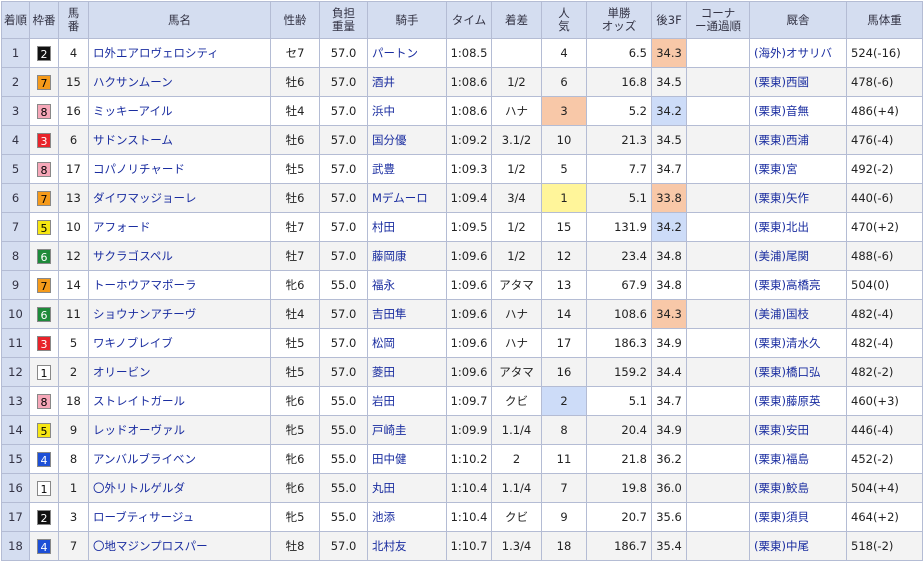 This screenshot has width=924, height=561. What do you see at coordinates (787, 401) in the screenshot?
I see `trainer-link: (栗東)藤原英` at bounding box center [787, 401].